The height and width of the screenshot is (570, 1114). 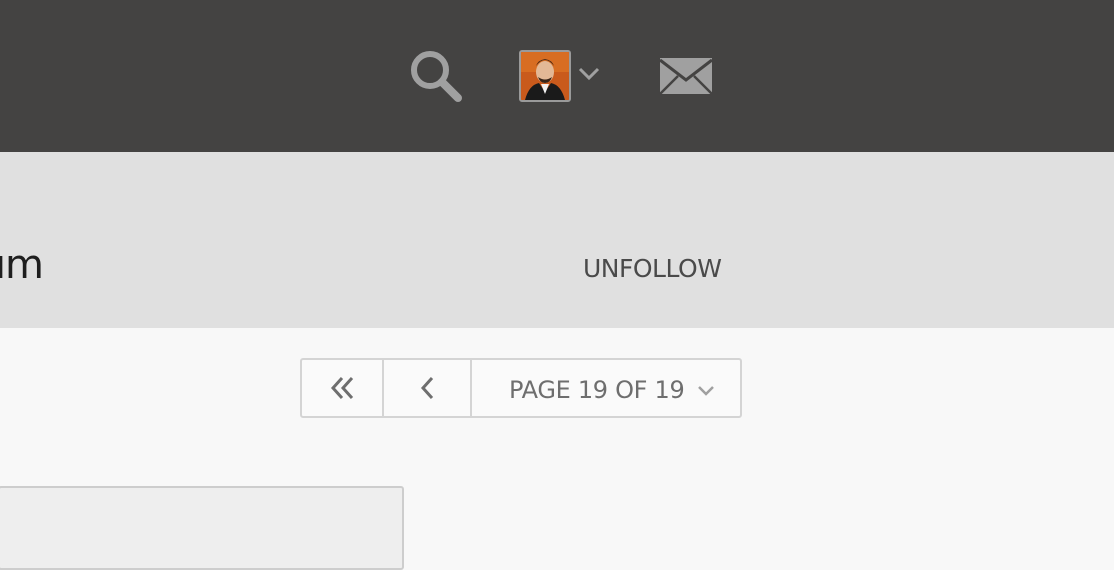 I want to click on pagination: PAGE 19 OF 19, so click(x=521, y=388).